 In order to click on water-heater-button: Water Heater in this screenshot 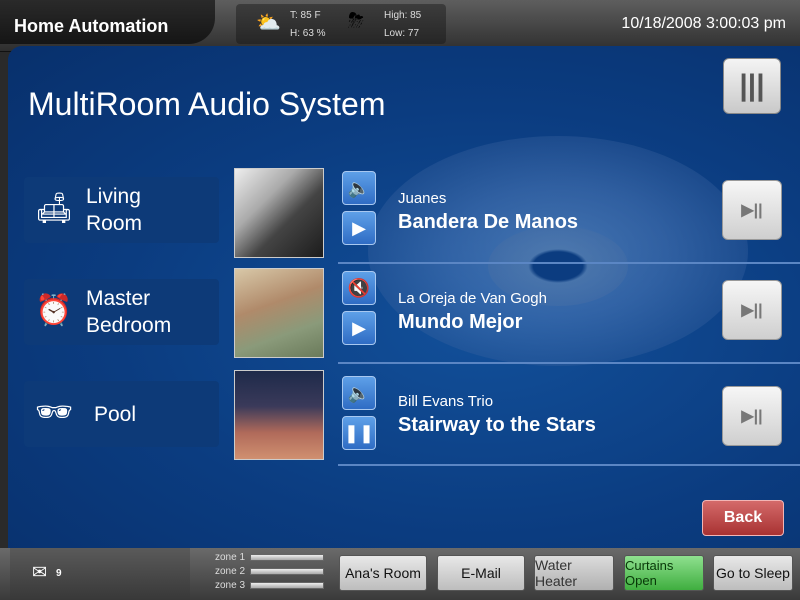, I will do `click(574, 573)`.